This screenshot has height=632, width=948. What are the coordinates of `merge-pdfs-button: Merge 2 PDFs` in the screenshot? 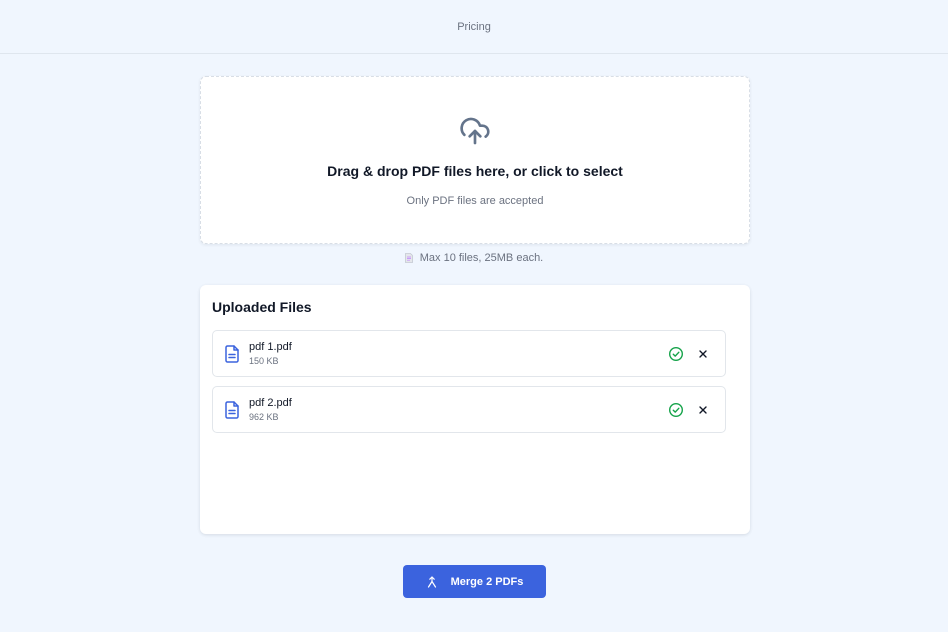 It's located at (474, 581).